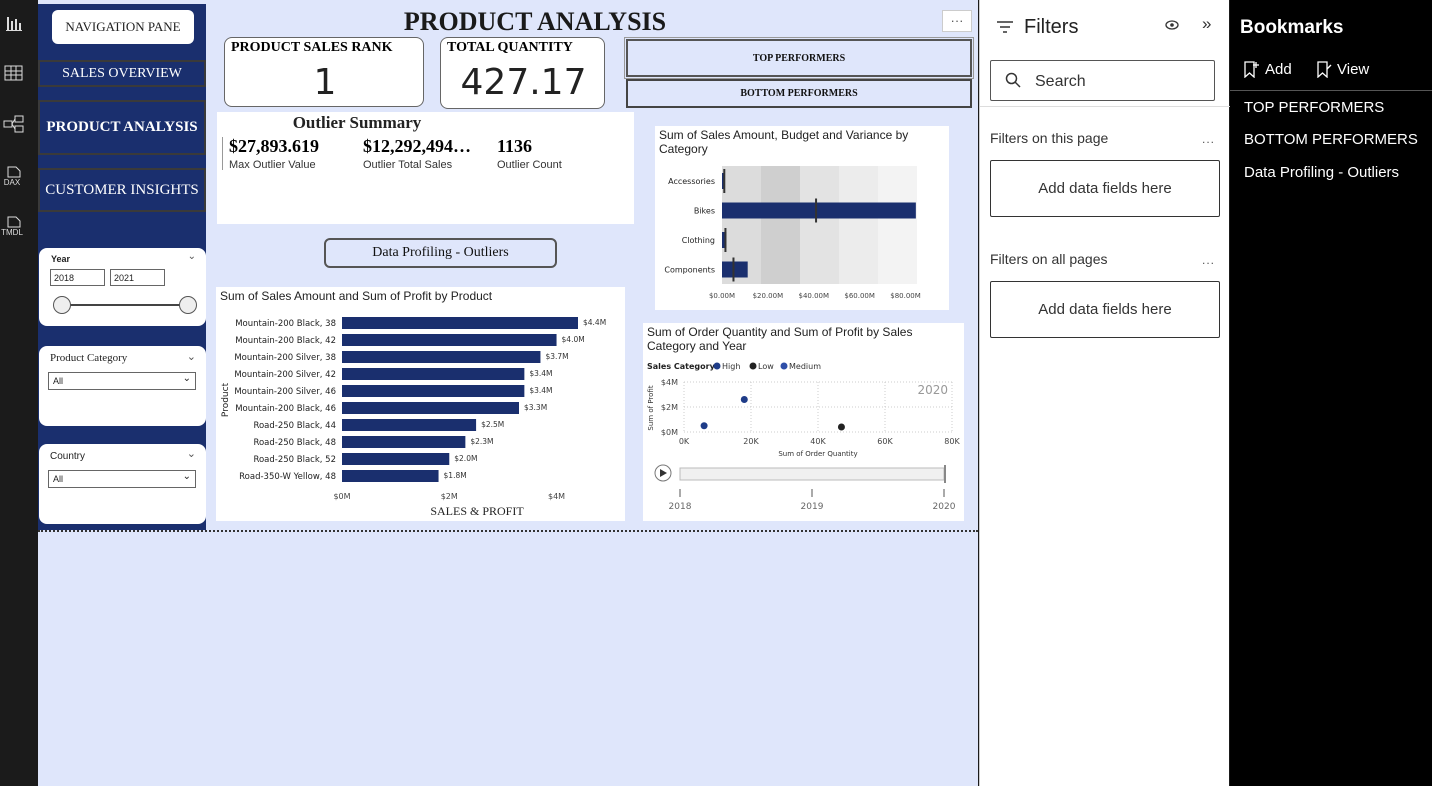 The image size is (1432, 786). I want to click on bookmark-top-performers: TOP PERFORMERS, so click(1314, 107).